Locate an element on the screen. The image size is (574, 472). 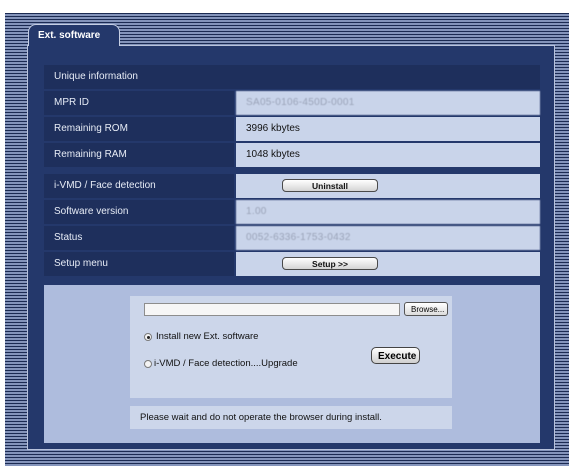
unique-info-title: Unique information is located at coordinates (96, 76).